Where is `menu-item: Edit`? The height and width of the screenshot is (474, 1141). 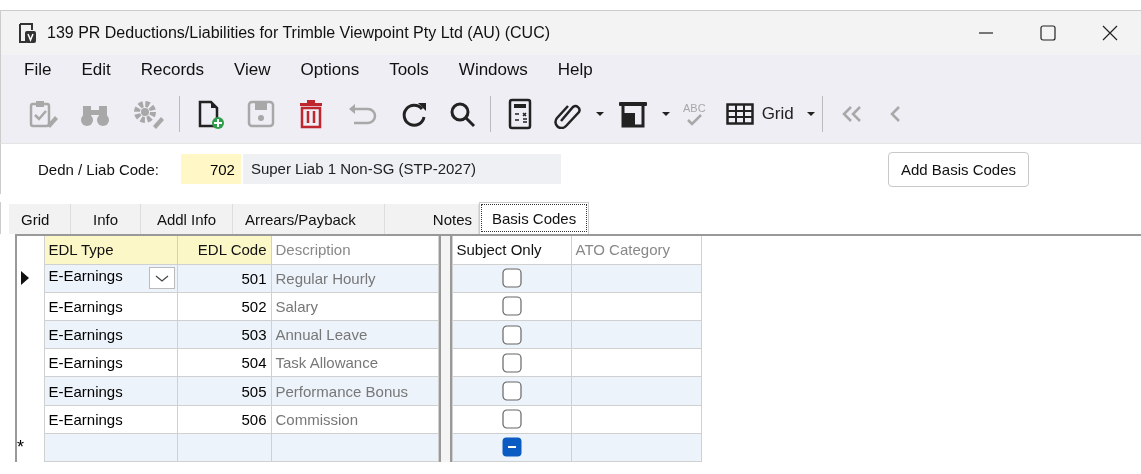 menu-item: Edit is located at coordinates (96, 70).